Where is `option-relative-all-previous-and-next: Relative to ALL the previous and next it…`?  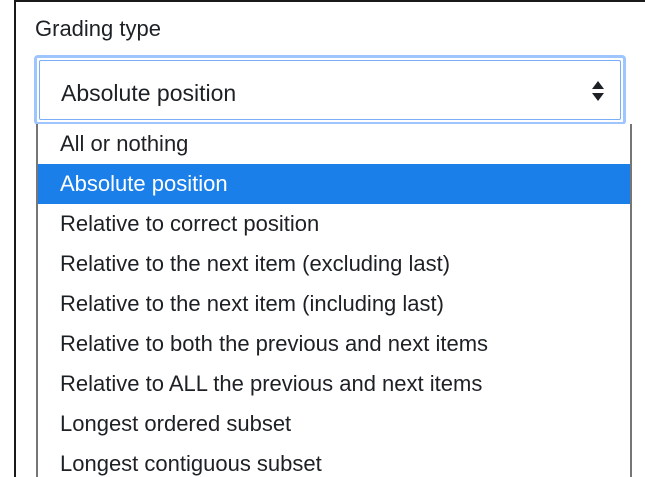 option-relative-all-previous-and-next: Relative to ALL the previous and next it… is located at coordinates (334, 384).